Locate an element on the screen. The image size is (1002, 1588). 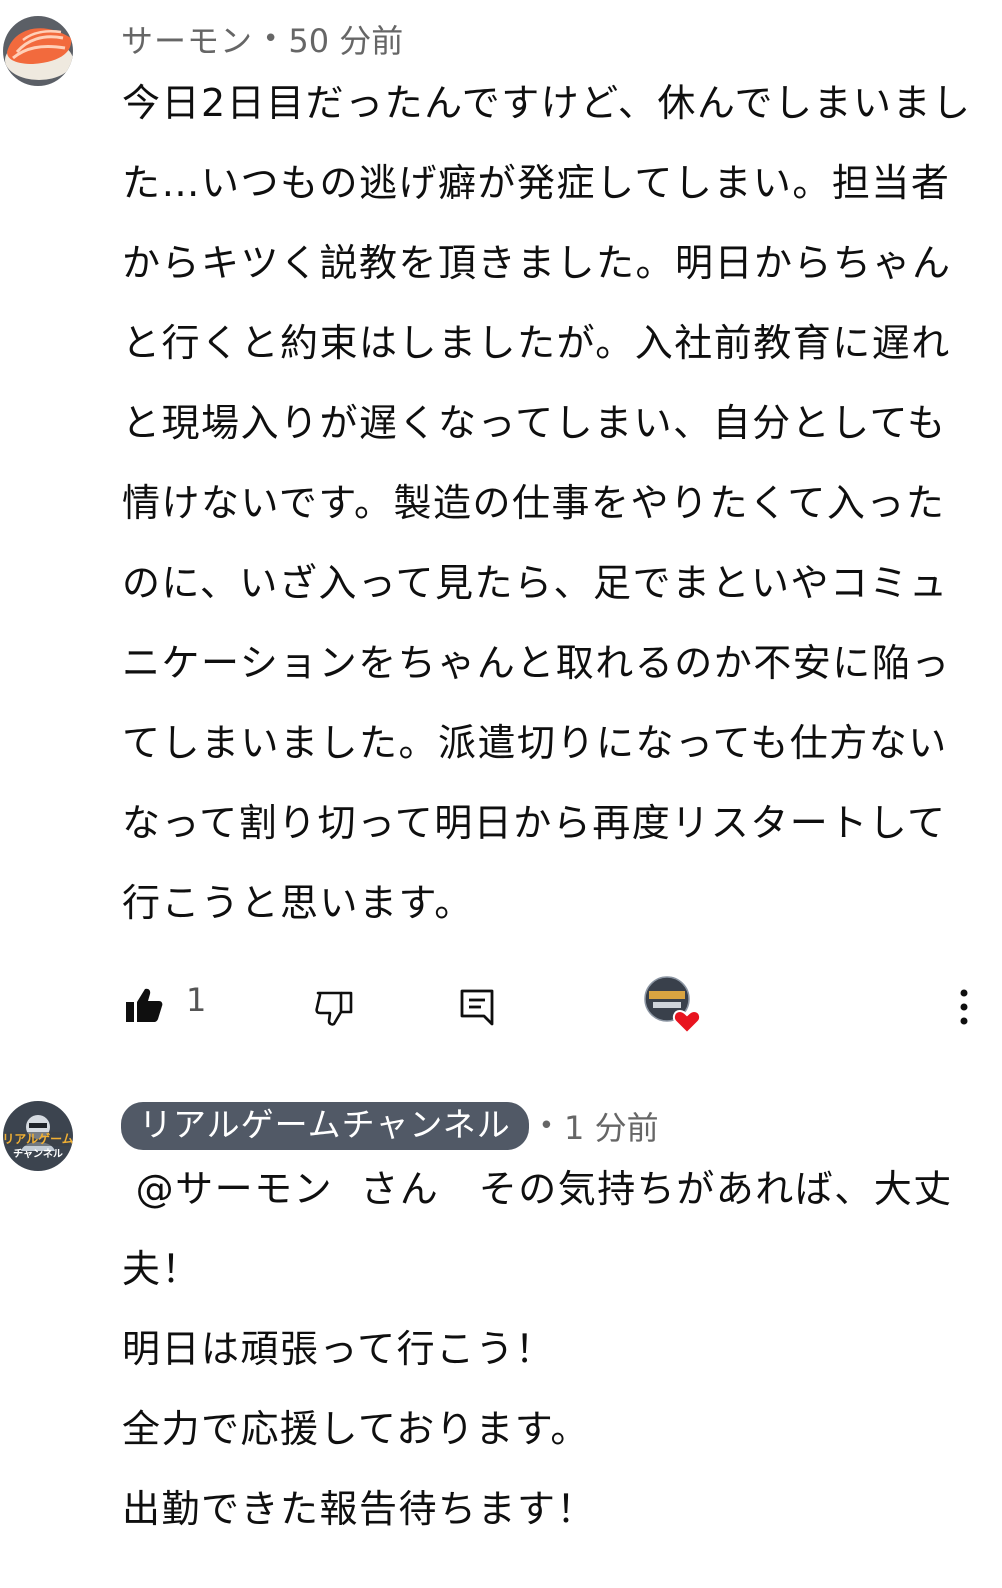
timestamp: 1 分前 is located at coordinates (611, 1126).